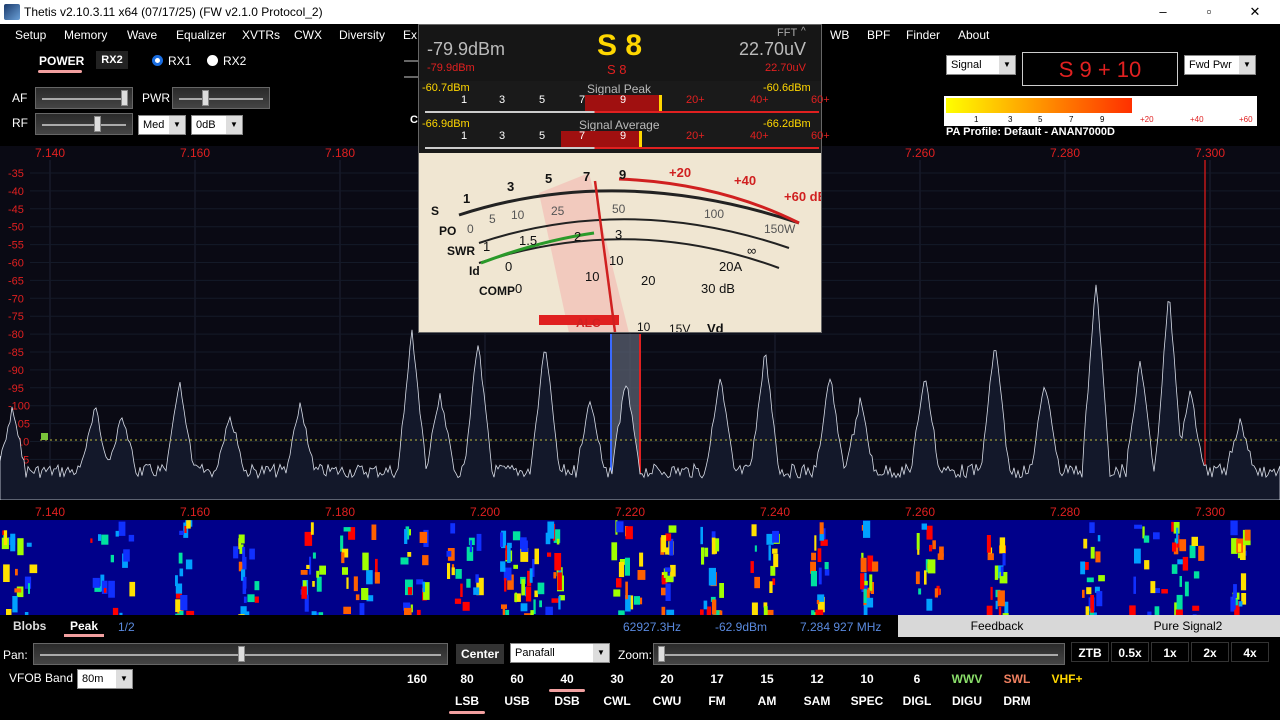 The height and width of the screenshot is (720, 1280). What do you see at coordinates (212, 60) in the screenshot?
I see `rx2-radio` at bounding box center [212, 60].